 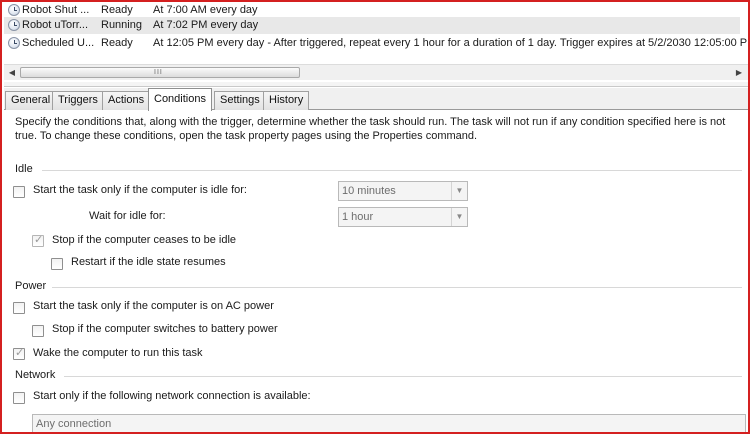 What do you see at coordinates (206, 25) in the screenshot?
I see `task-triggers: At 7:02 PM every day` at bounding box center [206, 25].